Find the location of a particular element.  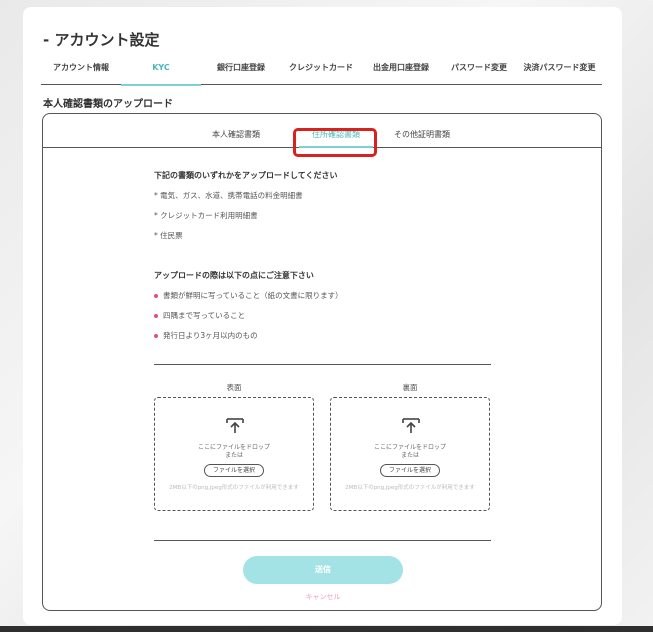

page-title: - アカウント設定 is located at coordinates (101, 40).